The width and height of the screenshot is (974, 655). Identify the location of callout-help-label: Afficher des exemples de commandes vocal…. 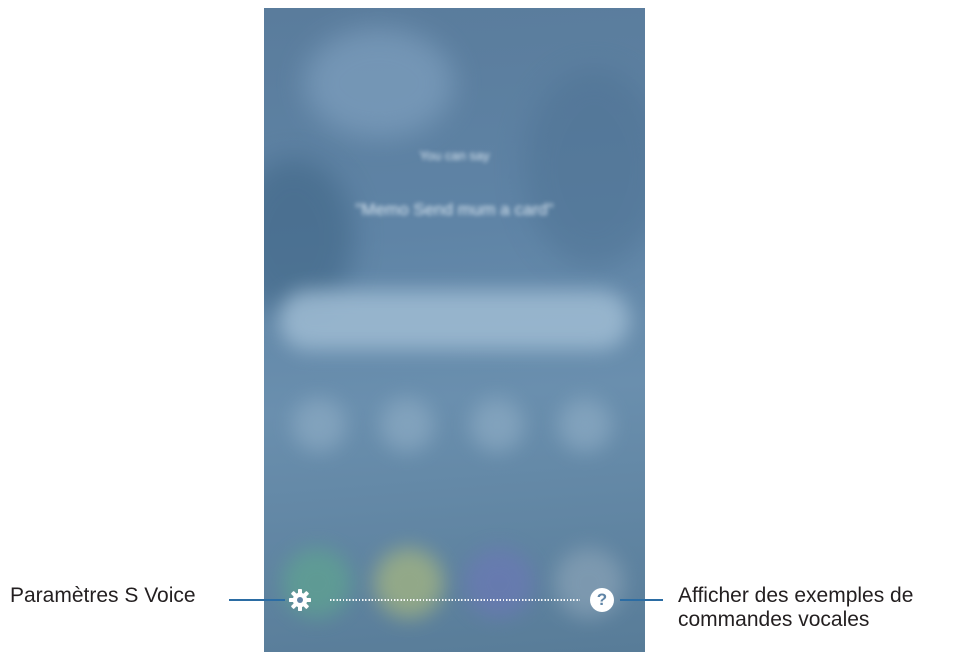
(826, 608).